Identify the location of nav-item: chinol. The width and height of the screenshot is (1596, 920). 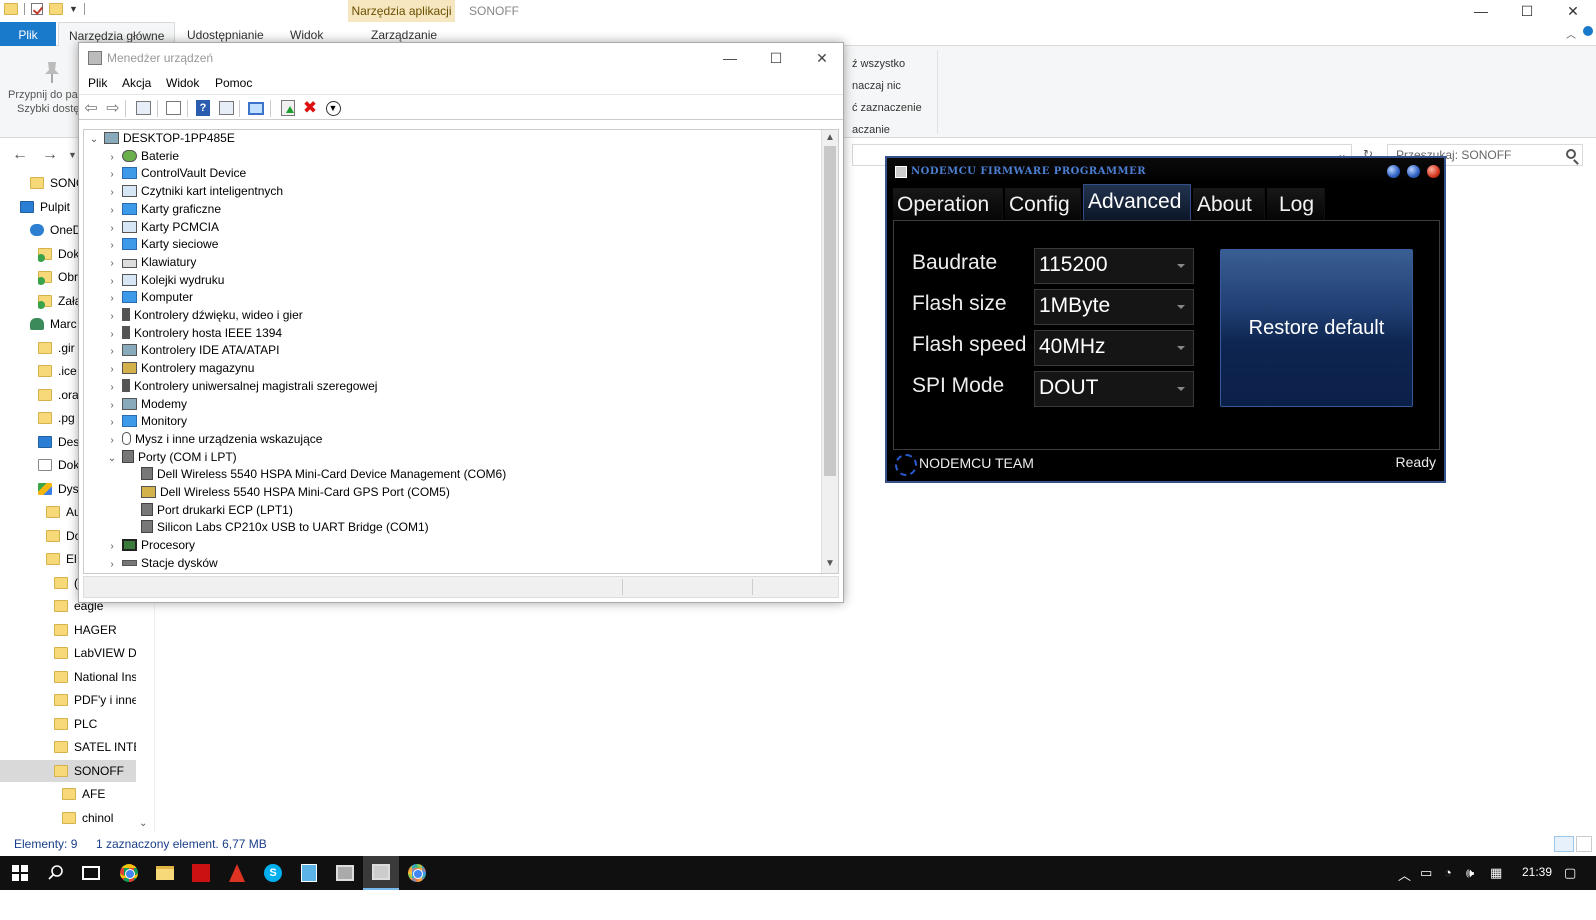
(99, 818).